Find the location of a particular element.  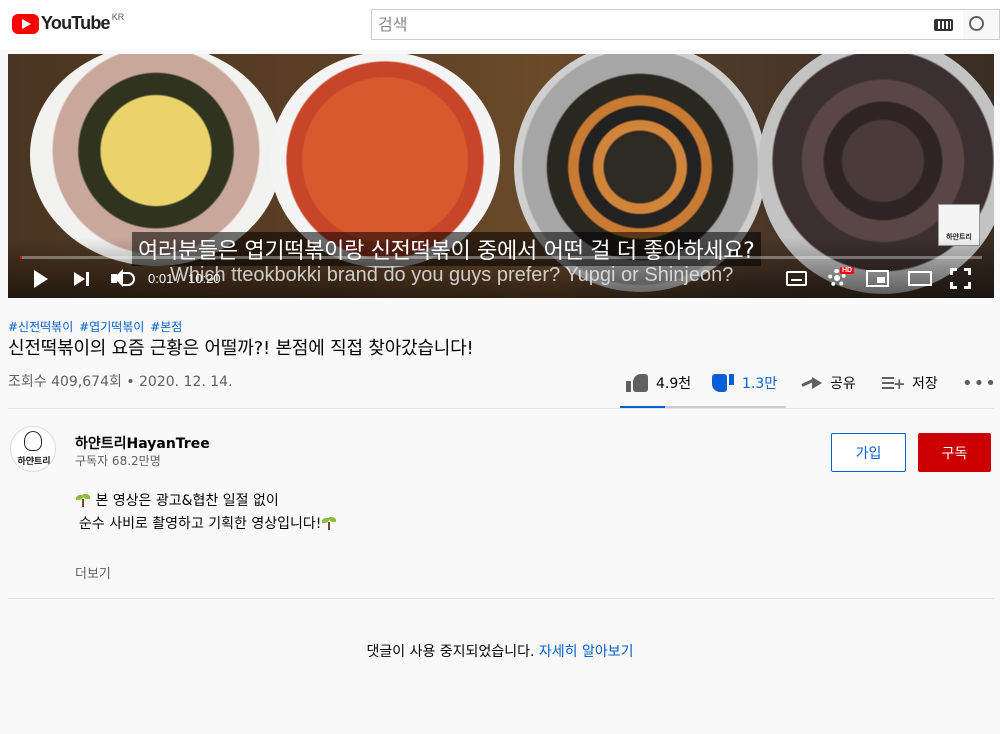

hashtag-link: #본점 is located at coordinates (166, 327).